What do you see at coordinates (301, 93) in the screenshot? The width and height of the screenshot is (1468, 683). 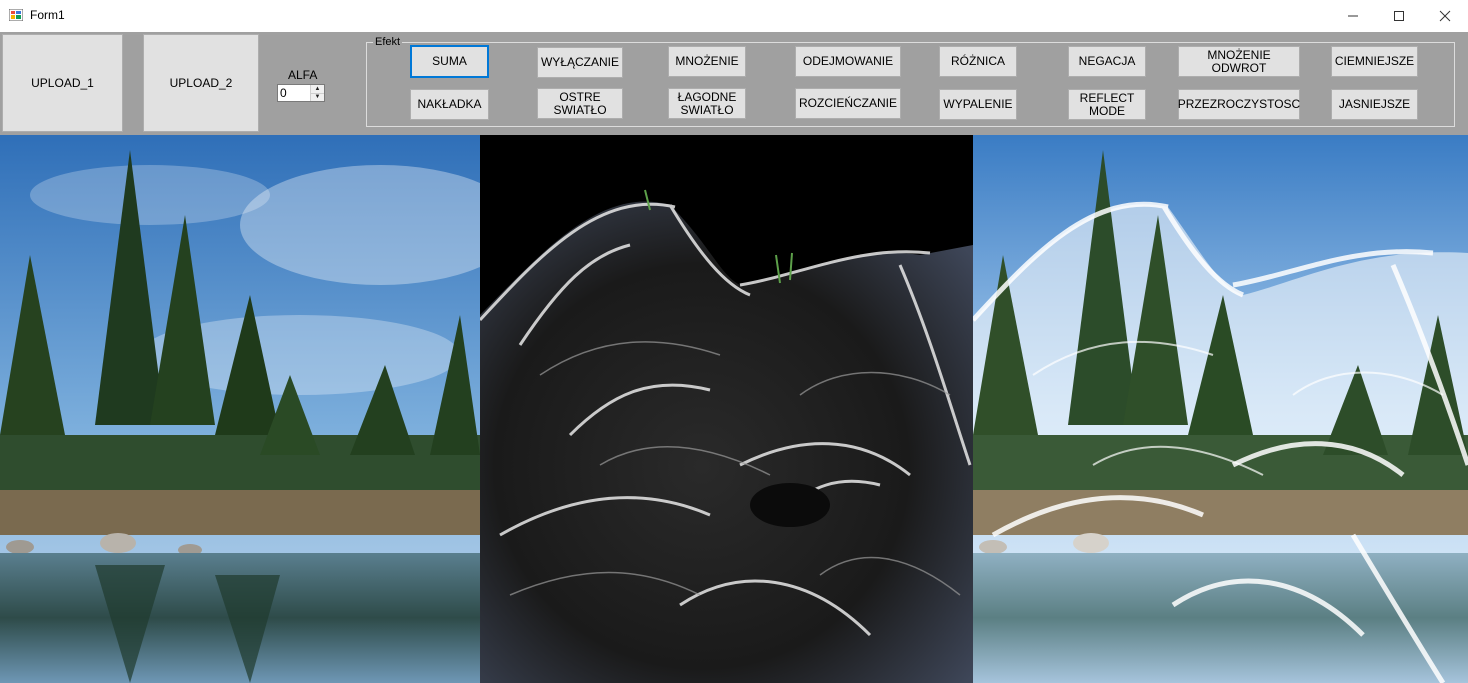 I see `alfa-spinner: 0 ▲ ▼` at bounding box center [301, 93].